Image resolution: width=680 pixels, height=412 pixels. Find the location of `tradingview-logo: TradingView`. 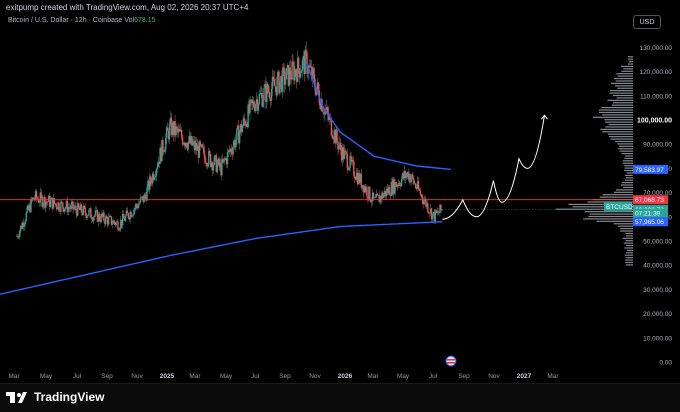

tradingview-logo: TradingView is located at coordinates (55, 397).